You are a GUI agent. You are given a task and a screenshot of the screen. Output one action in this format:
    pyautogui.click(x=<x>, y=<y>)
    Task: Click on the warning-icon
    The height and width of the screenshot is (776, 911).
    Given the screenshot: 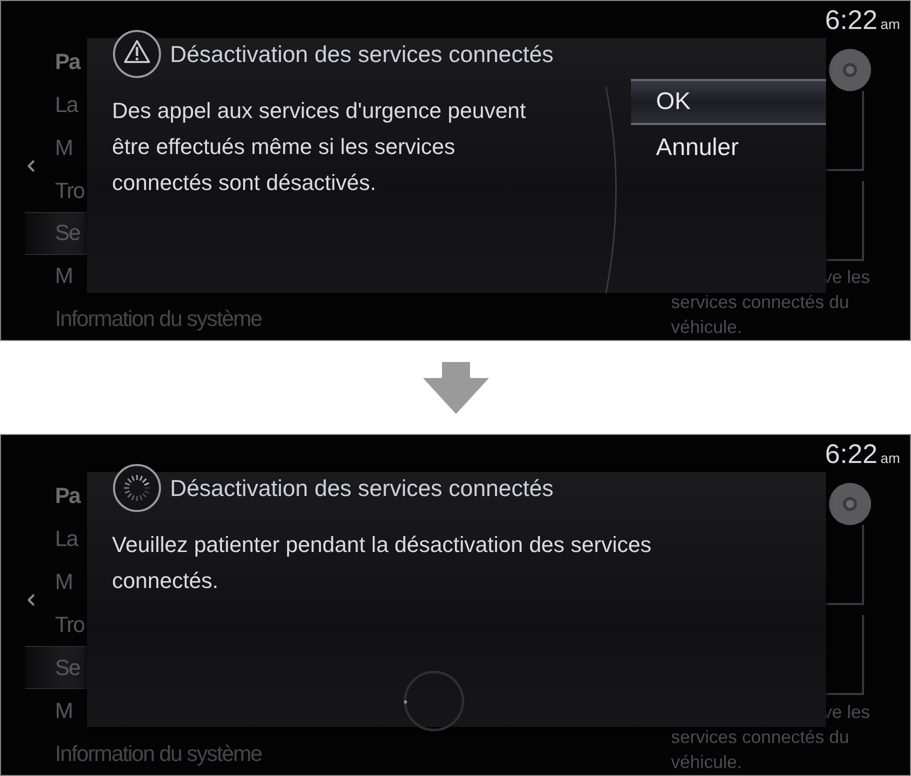 What is the action you would take?
    pyautogui.click(x=137, y=54)
    